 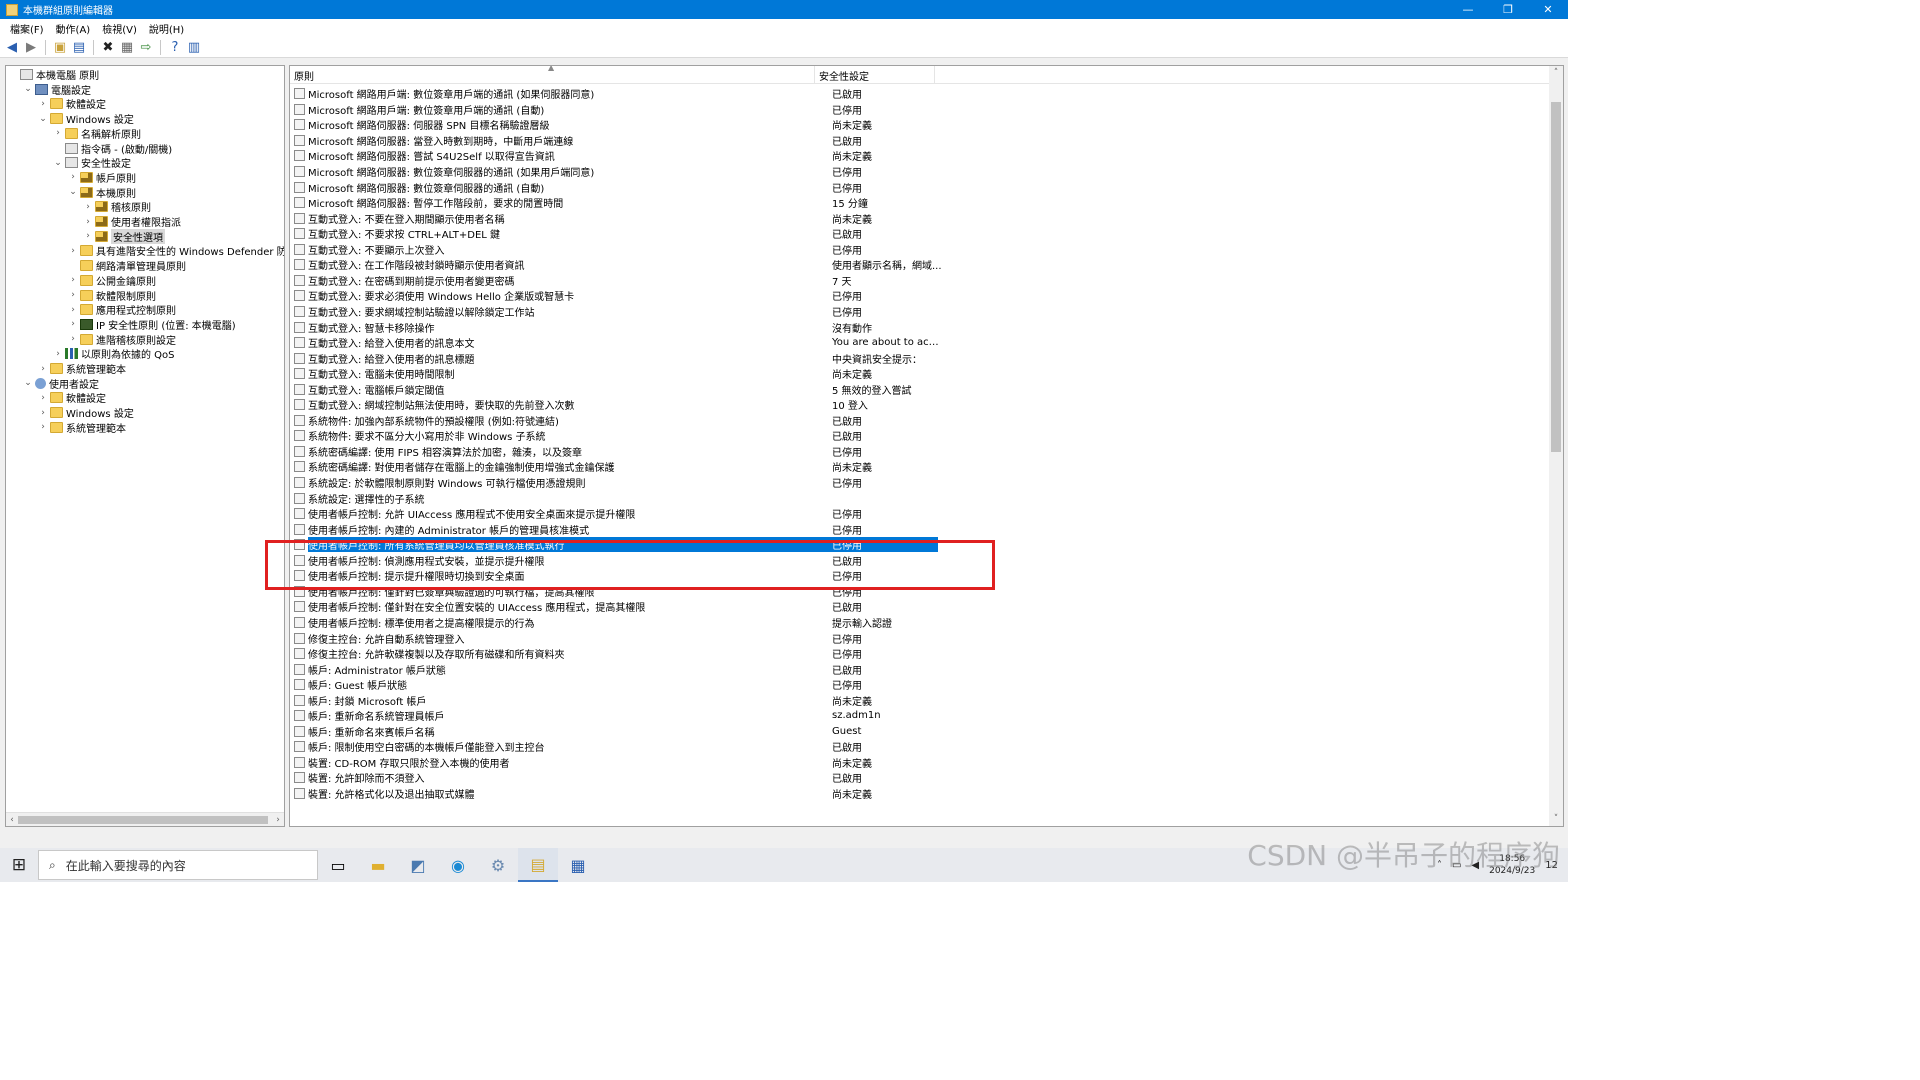 I want to click on policy-row: Microsoft 網路伺服器: 暫停工作階段前，要求的閒置時間 15 分鐘, so click(x=920, y=203).